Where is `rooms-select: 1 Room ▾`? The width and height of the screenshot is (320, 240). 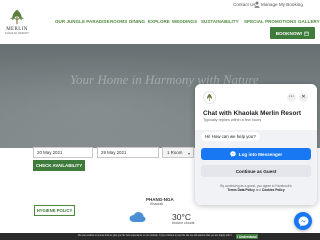 rooms-select: 1 Room ▾ is located at coordinates (178, 152).